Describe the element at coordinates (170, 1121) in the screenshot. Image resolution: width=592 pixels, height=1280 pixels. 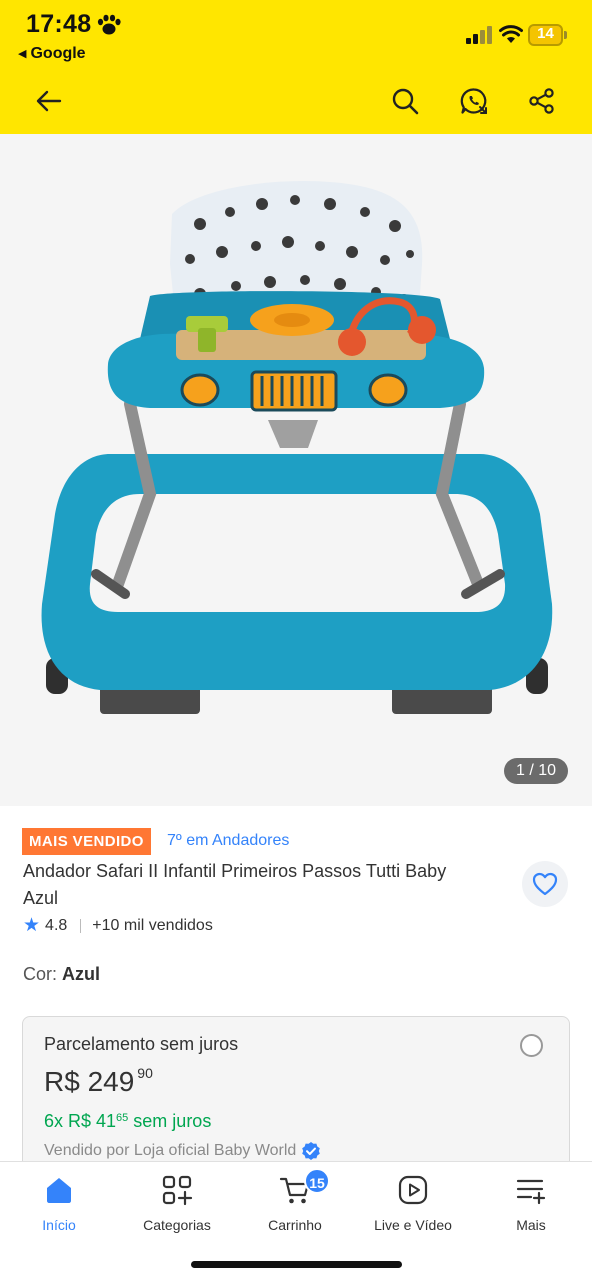
I see `installment-suffix: sem juros` at that location.